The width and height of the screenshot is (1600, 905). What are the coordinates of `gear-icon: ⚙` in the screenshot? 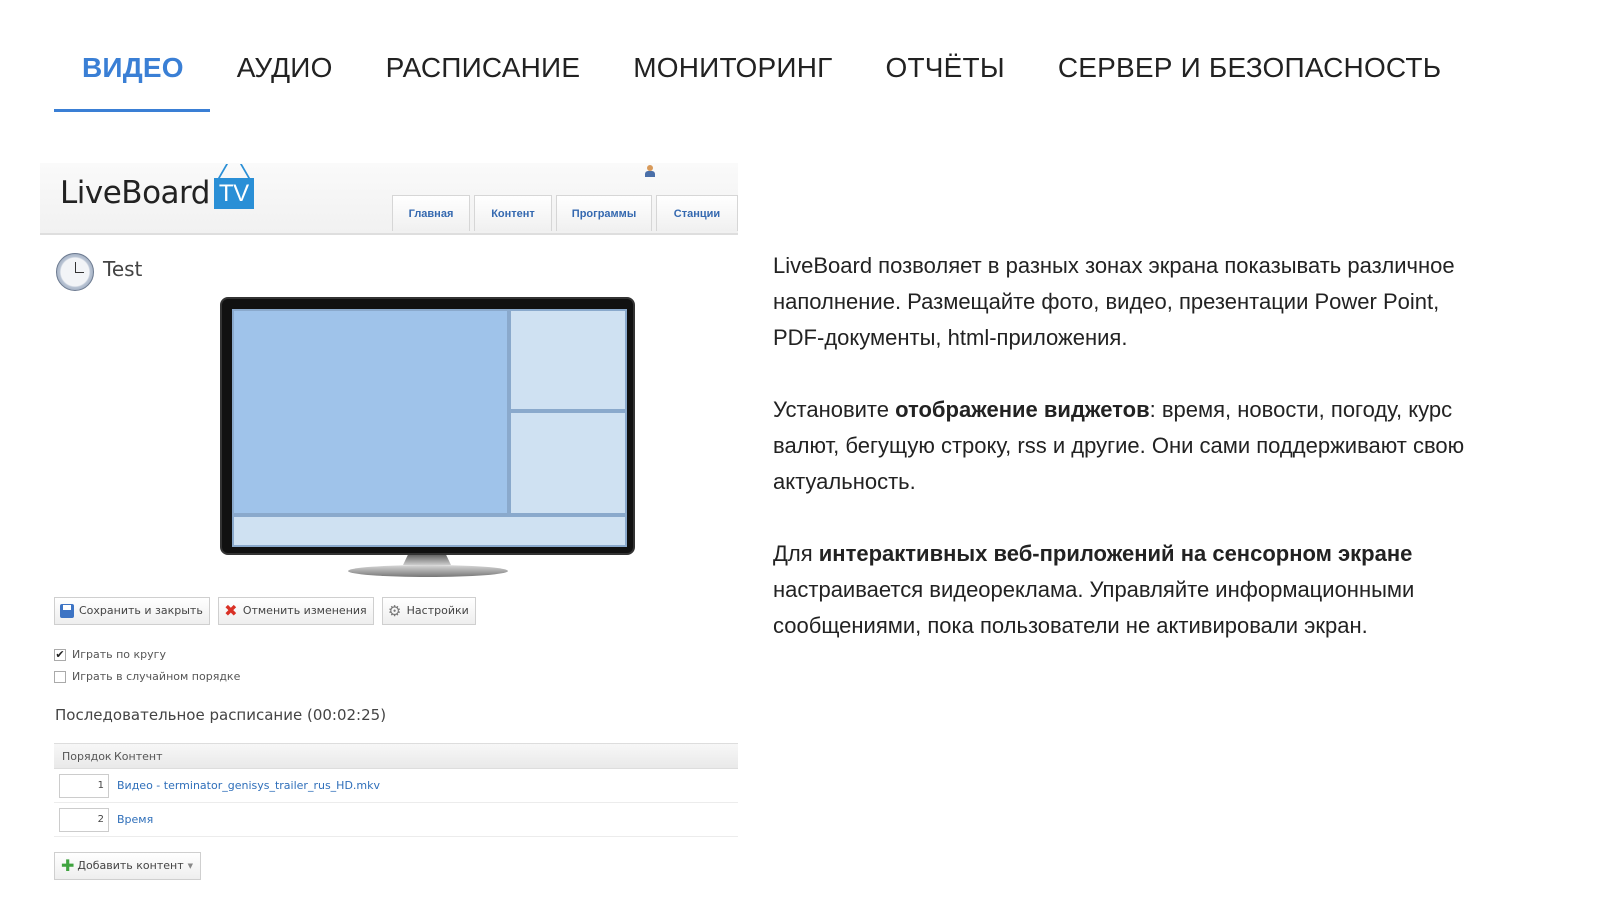 It's located at (394, 611).